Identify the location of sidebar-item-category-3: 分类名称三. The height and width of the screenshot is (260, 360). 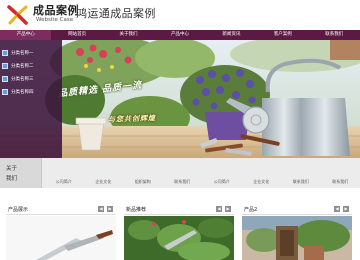
(31, 79).